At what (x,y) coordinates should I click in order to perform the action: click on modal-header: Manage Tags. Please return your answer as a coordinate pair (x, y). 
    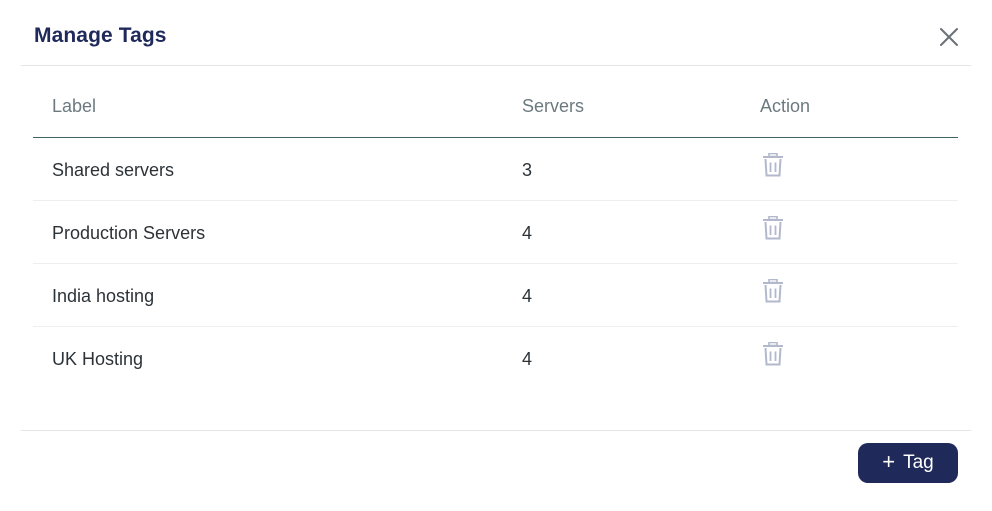
    Looking at the image, I should click on (496, 33).